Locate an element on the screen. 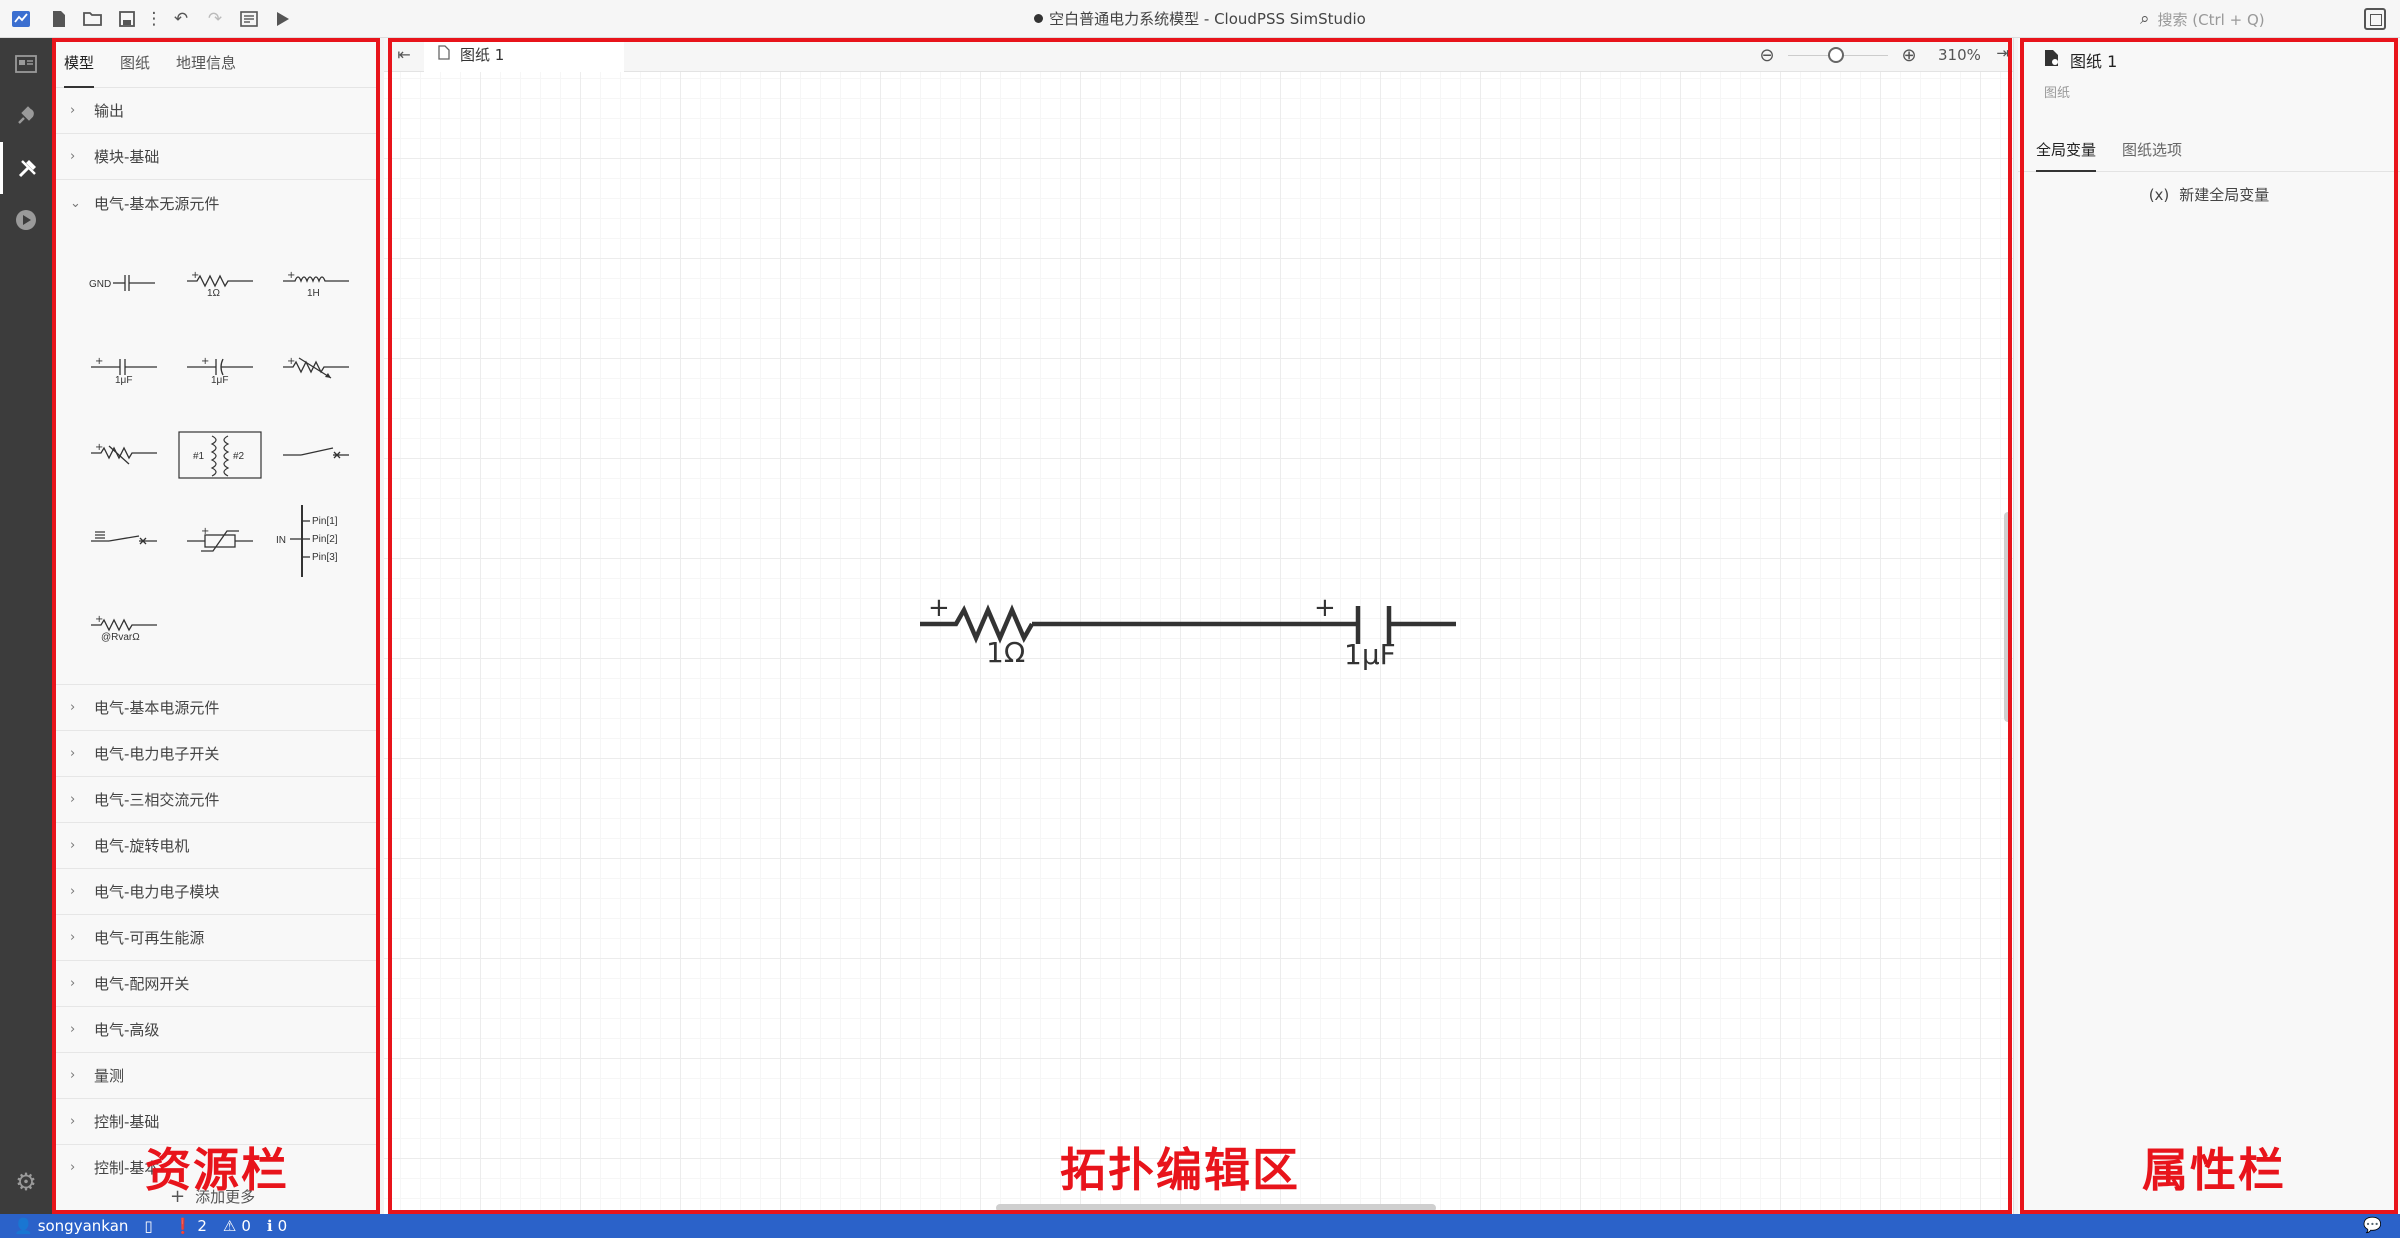 Image resolution: width=2400 pixels, height=1238 pixels. transformer-icon: #1 #2 is located at coordinates (220, 455).